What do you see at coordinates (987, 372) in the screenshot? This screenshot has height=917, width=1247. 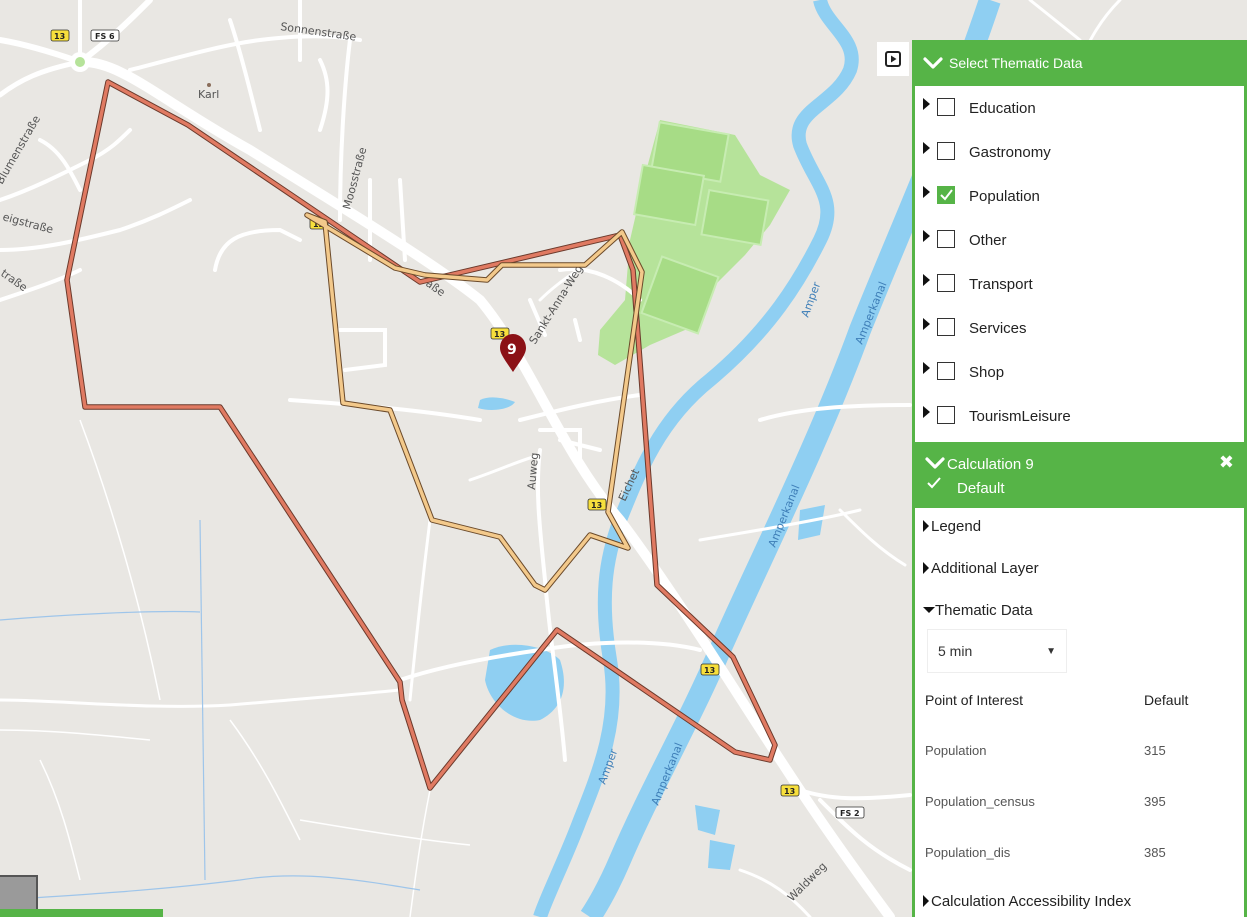 I see `category-label: Shop` at bounding box center [987, 372].